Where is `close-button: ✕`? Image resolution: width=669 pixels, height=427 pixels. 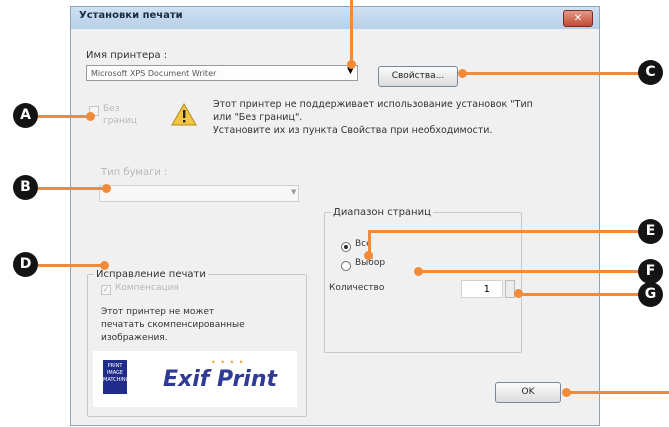 close-button: ✕ is located at coordinates (578, 18).